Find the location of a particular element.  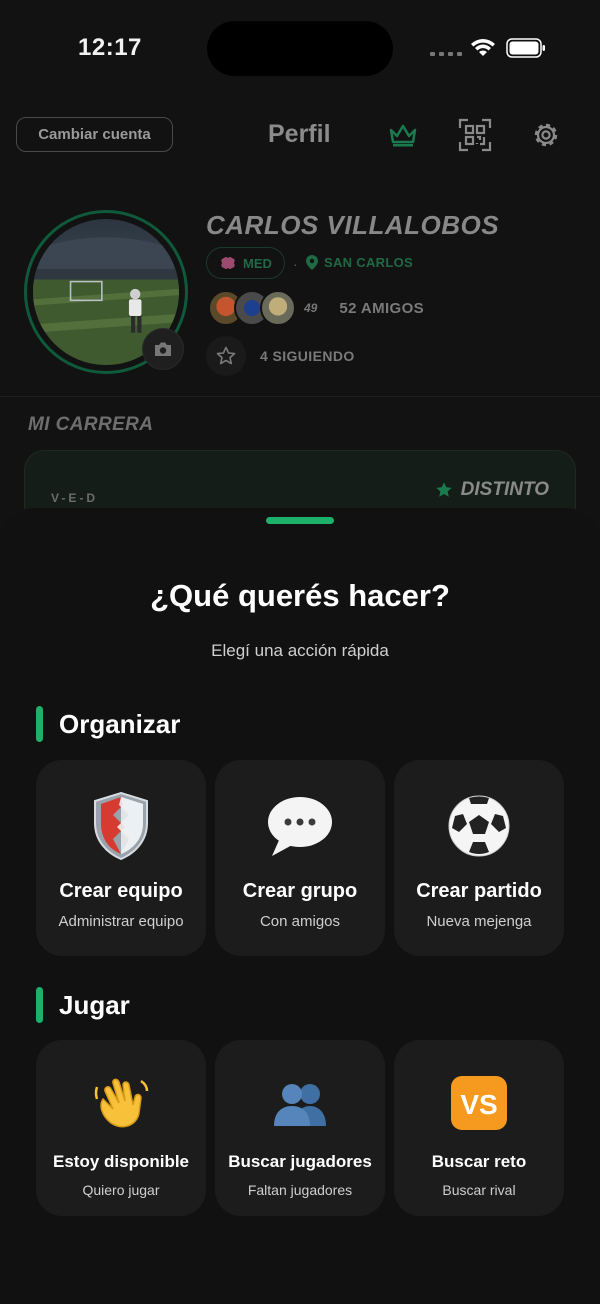

career-section-title: MI CARRERA is located at coordinates (91, 424).